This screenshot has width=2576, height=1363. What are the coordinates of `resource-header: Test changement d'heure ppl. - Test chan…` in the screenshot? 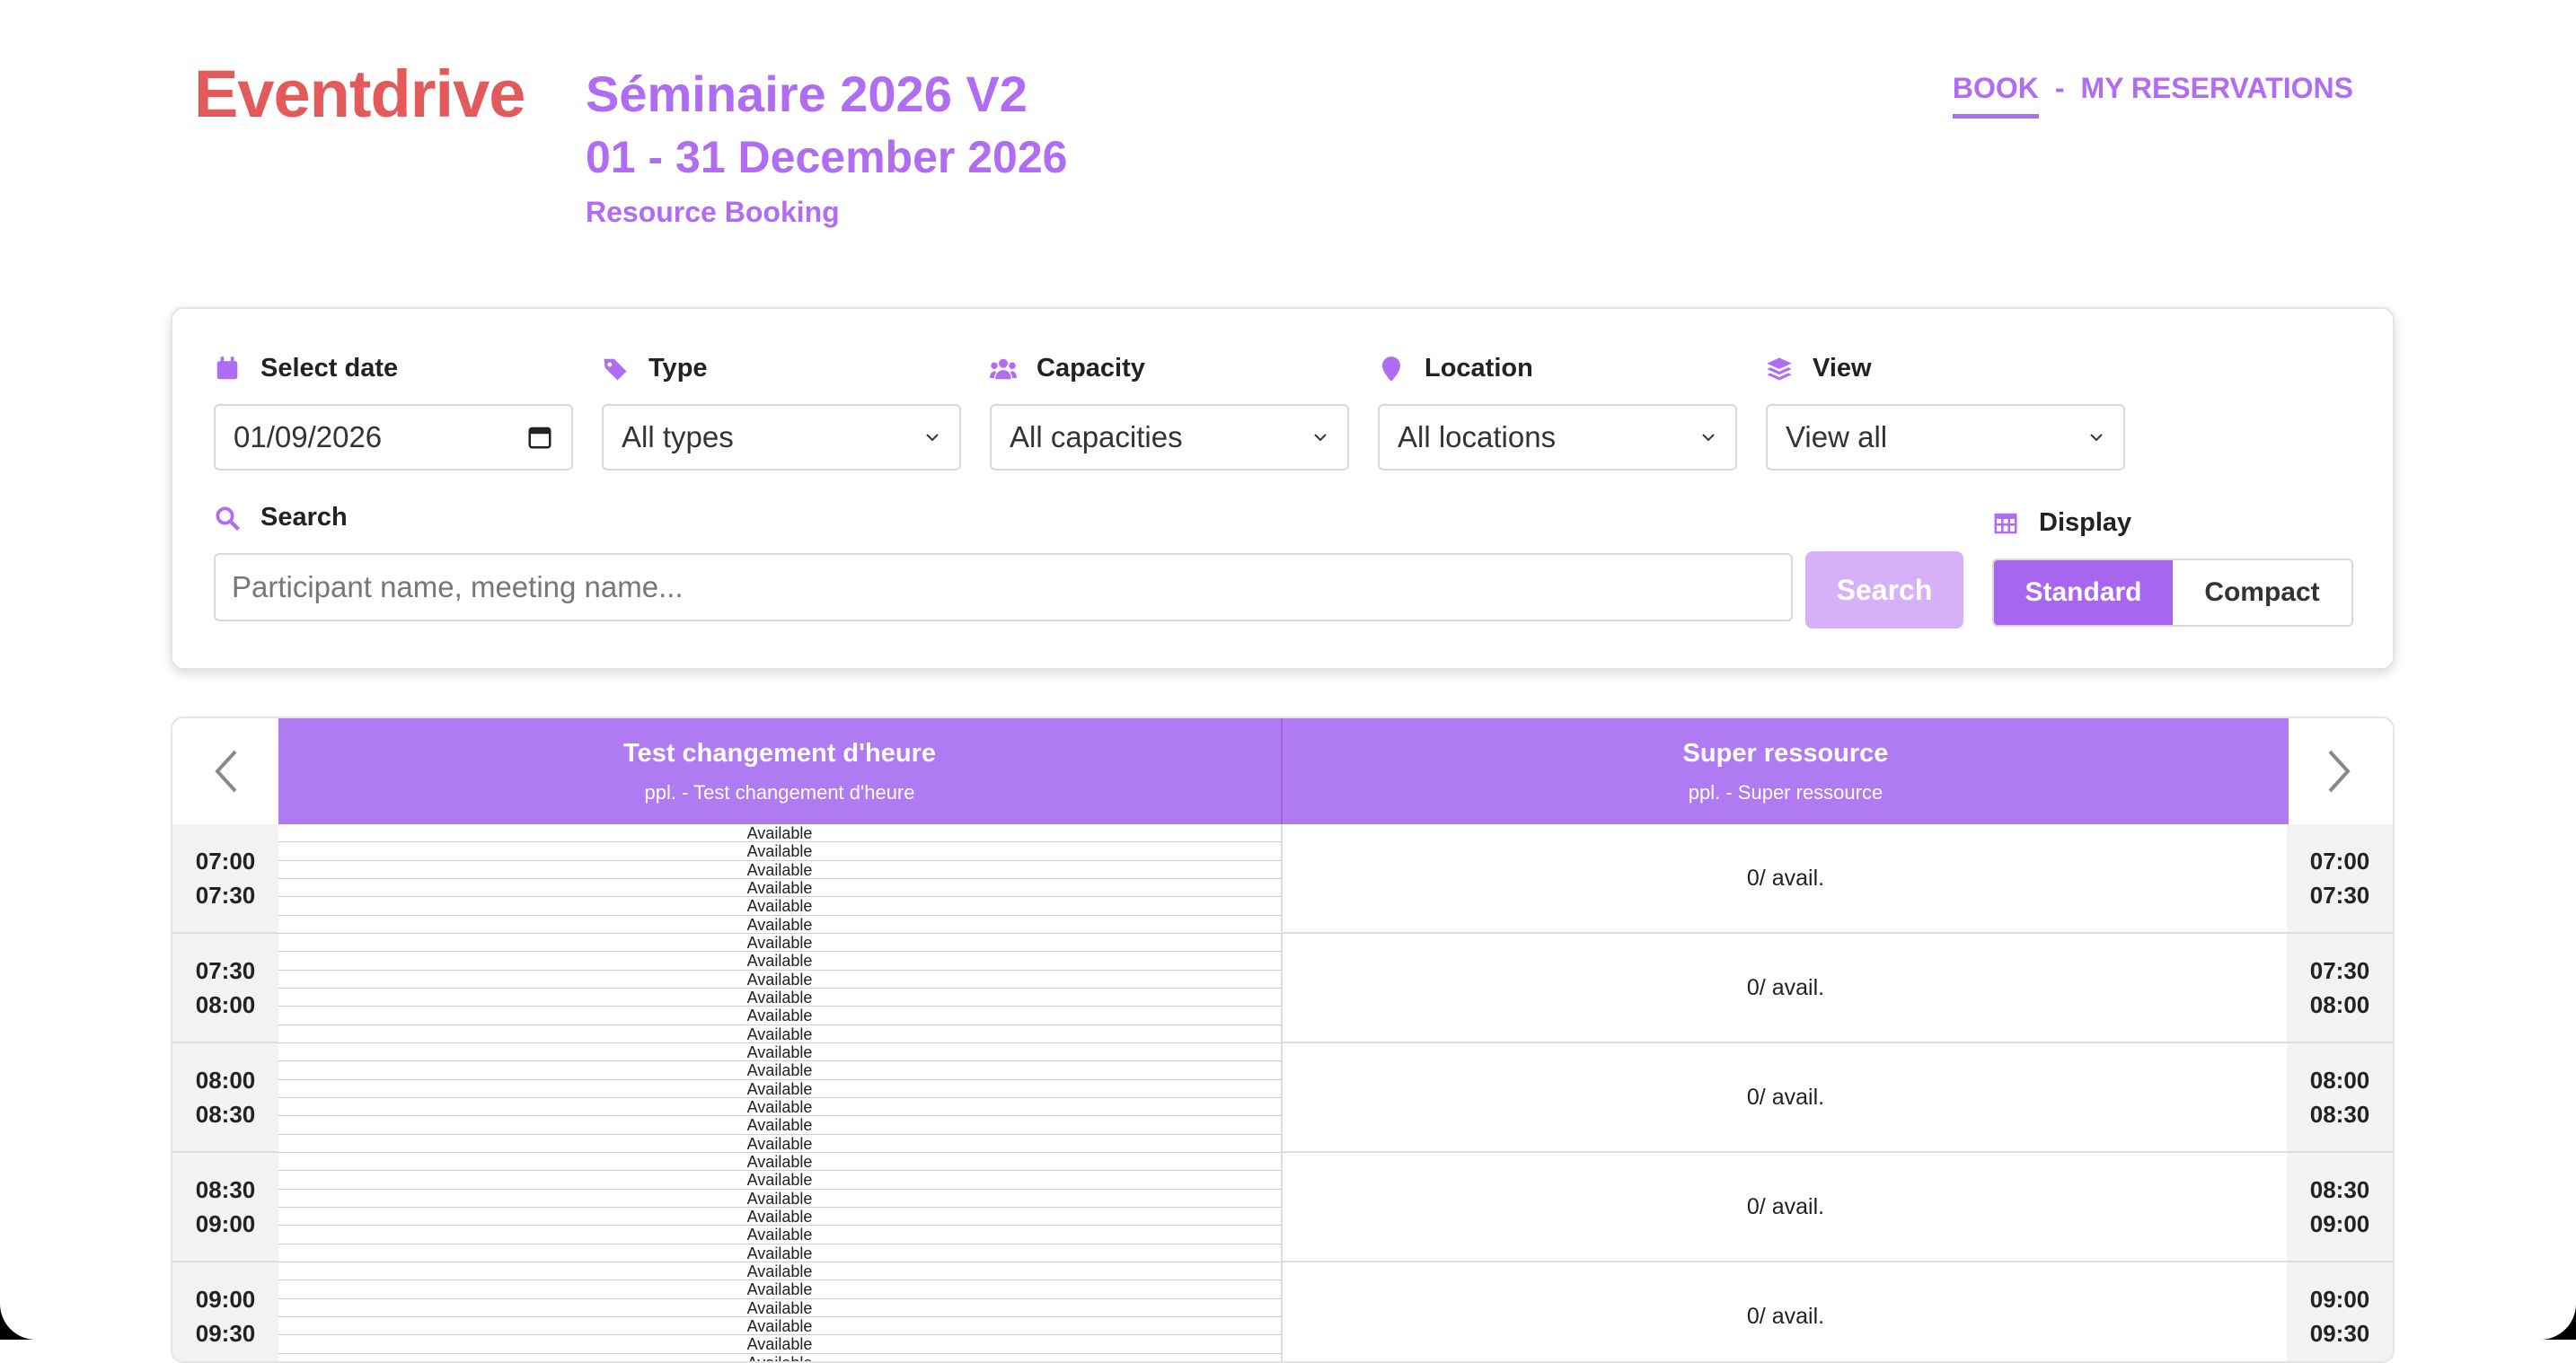 It's located at (780, 771).